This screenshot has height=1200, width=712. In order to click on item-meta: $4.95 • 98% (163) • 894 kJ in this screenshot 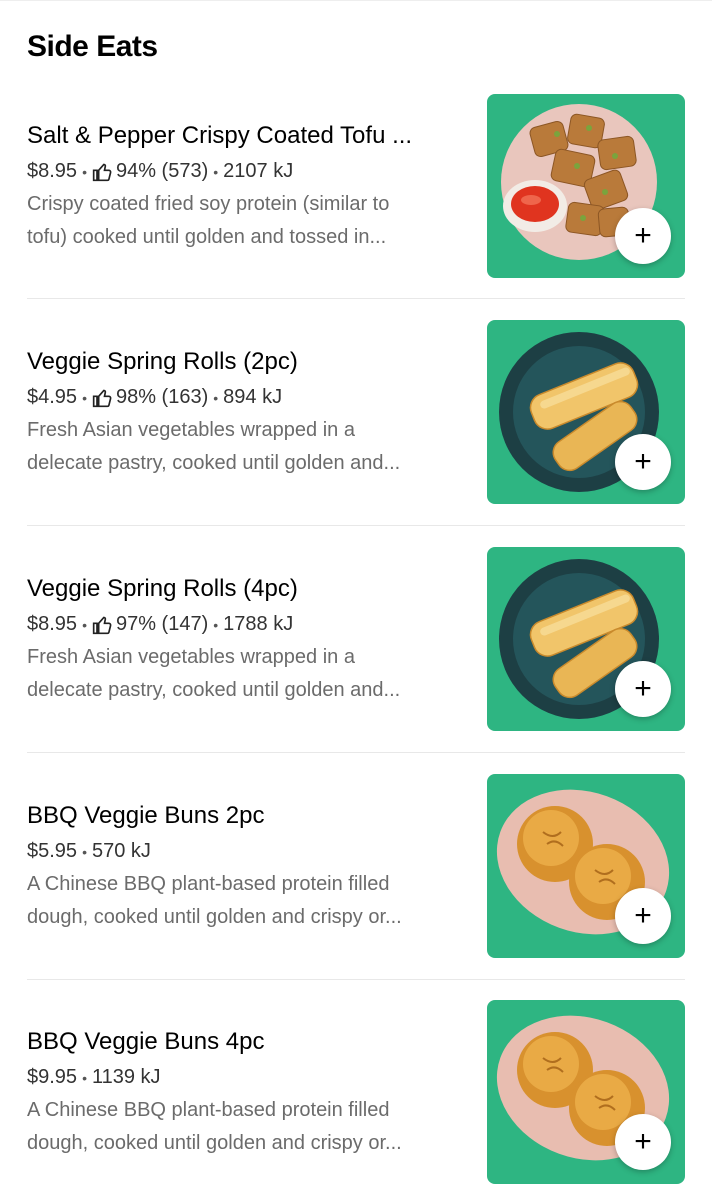, I will do `click(154, 397)`.